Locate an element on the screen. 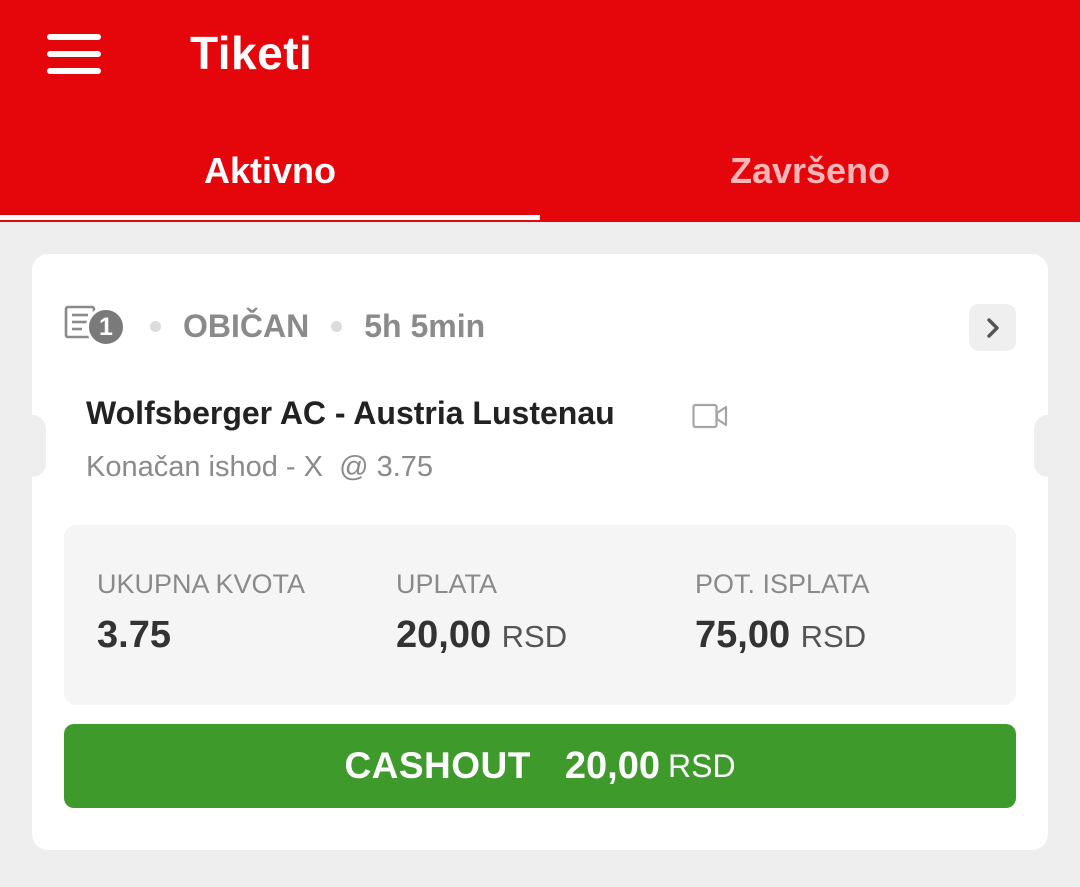 The image size is (1080, 887). payout-amount: 75,00 is located at coordinates (743, 635).